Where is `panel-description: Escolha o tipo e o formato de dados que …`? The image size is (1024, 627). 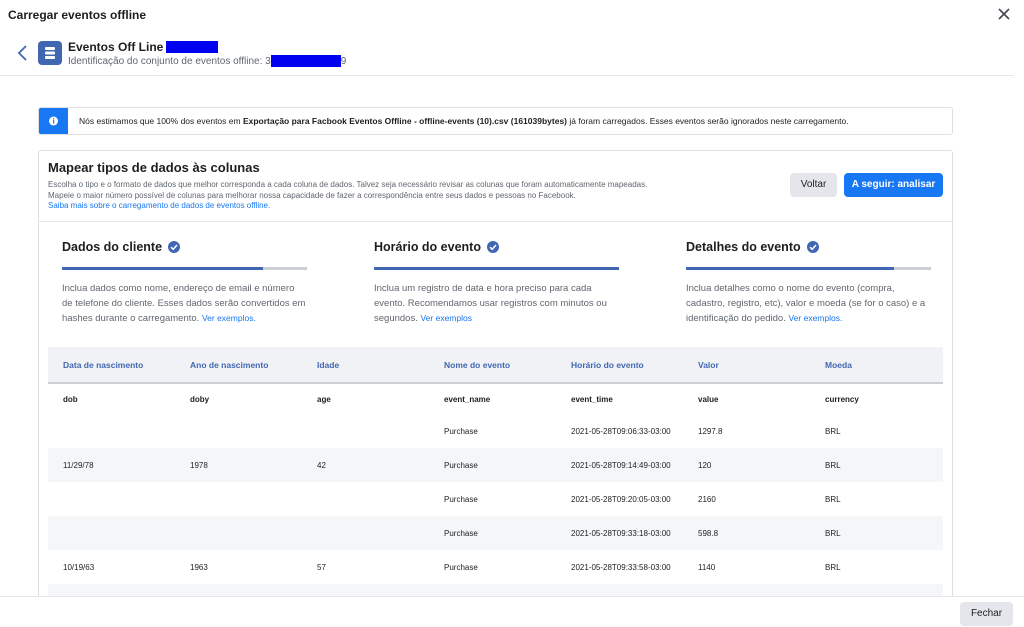 panel-description: Escolha o tipo e o formato de dados que … is located at coordinates (348, 190).